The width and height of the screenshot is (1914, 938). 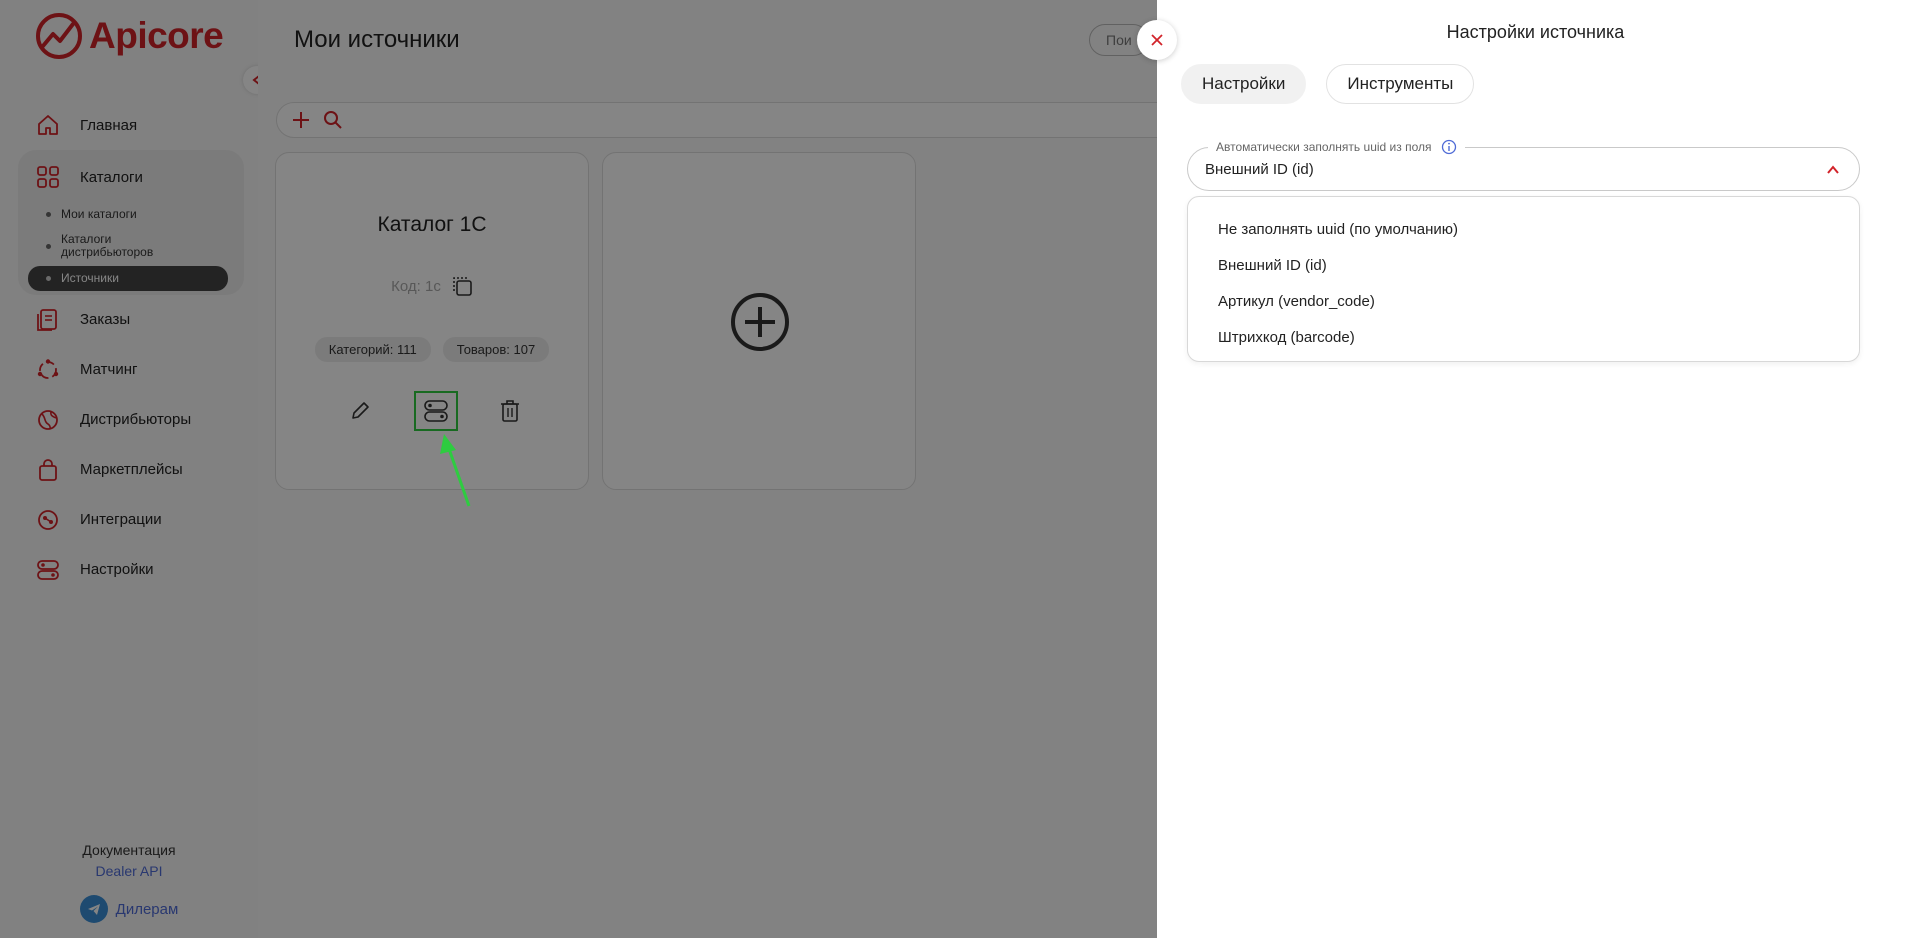 What do you see at coordinates (1523, 265) in the screenshot?
I see `option-external-id: Внешний ID (id)` at bounding box center [1523, 265].